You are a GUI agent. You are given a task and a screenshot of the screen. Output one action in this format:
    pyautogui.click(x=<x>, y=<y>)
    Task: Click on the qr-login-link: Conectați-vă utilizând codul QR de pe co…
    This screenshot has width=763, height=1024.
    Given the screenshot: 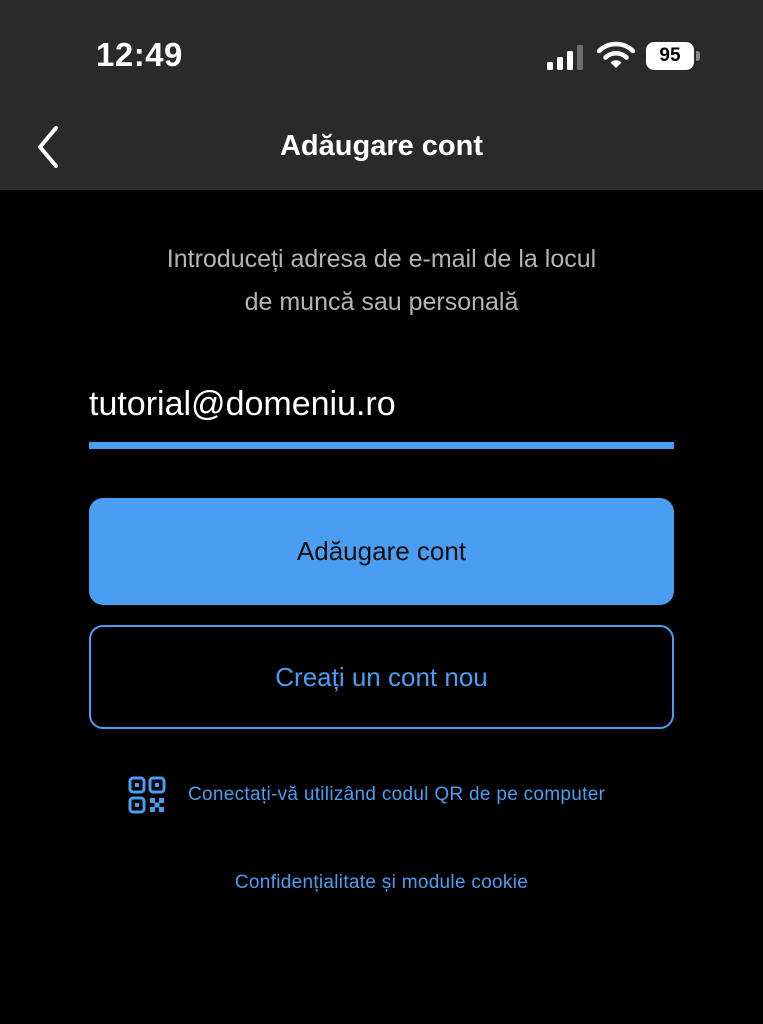 What is the action you would take?
    pyautogui.click(x=366, y=795)
    